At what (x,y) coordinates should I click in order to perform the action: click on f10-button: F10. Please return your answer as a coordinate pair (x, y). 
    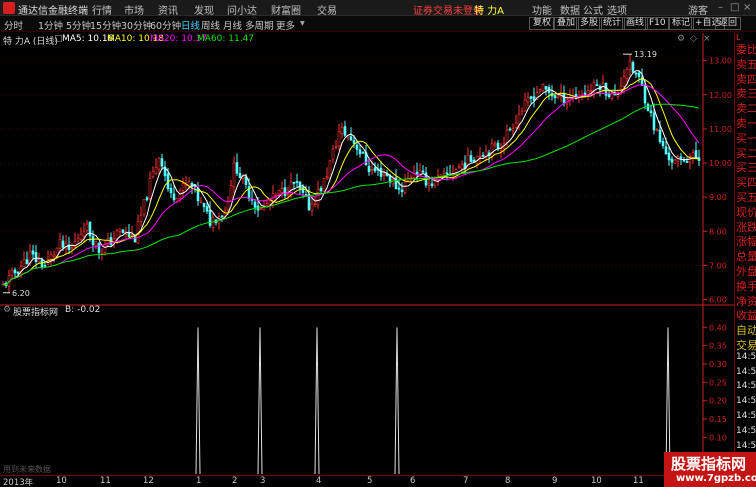
    Looking at the image, I should click on (657, 23).